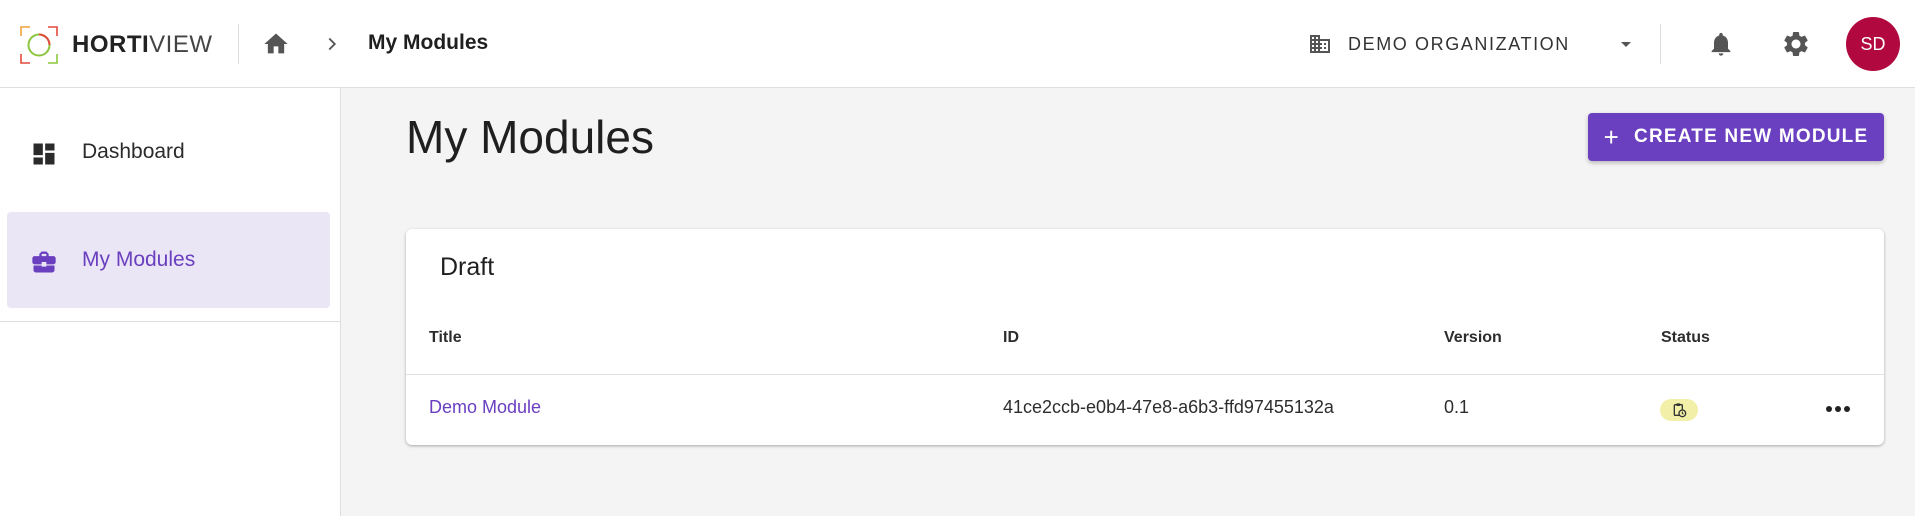  Describe the element at coordinates (1145, 374) in the screenshot. I see `table-divider` at that location.